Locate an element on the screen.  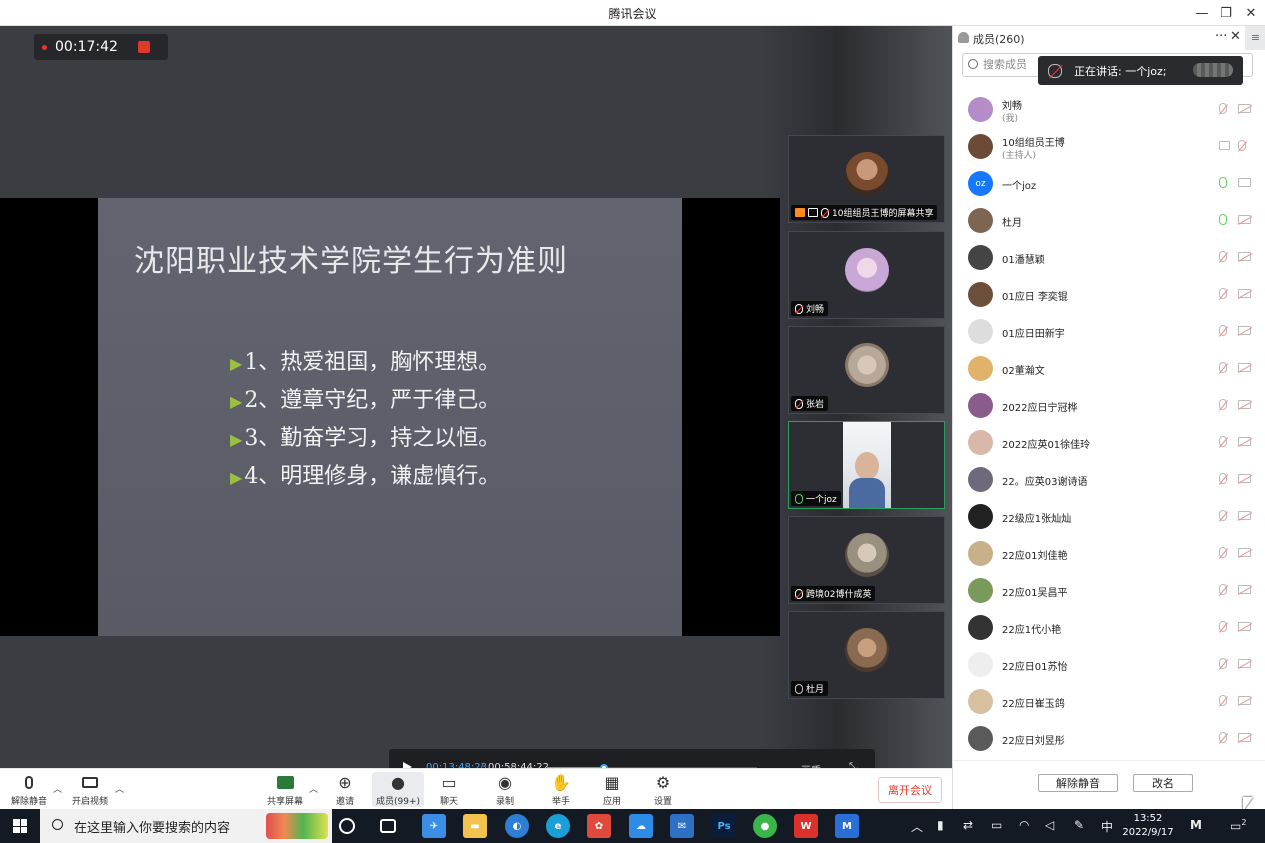
member-row: 02董瀚文 is located at coordinates (1109, 367).